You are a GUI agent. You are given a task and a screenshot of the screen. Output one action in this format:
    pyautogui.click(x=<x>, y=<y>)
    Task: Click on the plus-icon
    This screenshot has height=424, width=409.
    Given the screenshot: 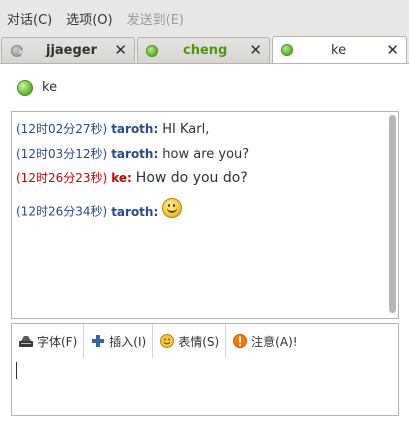 What is the action you would take?
    pyautogui.click(x=98, y=341)
    